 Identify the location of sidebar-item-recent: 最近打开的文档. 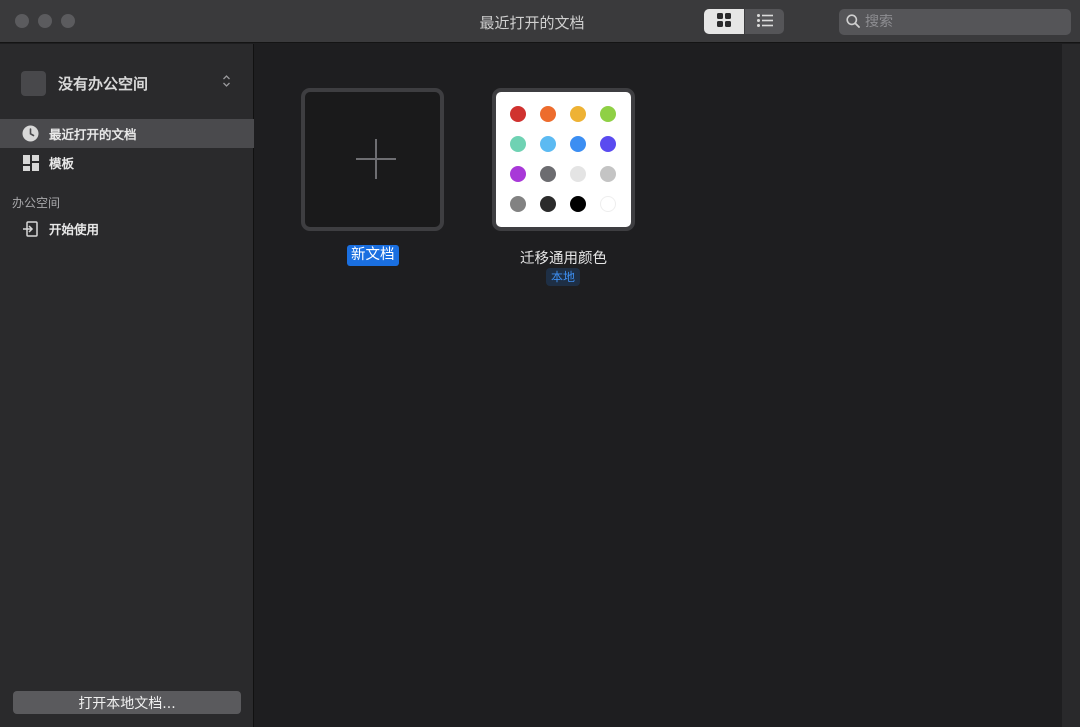
(127, 133).